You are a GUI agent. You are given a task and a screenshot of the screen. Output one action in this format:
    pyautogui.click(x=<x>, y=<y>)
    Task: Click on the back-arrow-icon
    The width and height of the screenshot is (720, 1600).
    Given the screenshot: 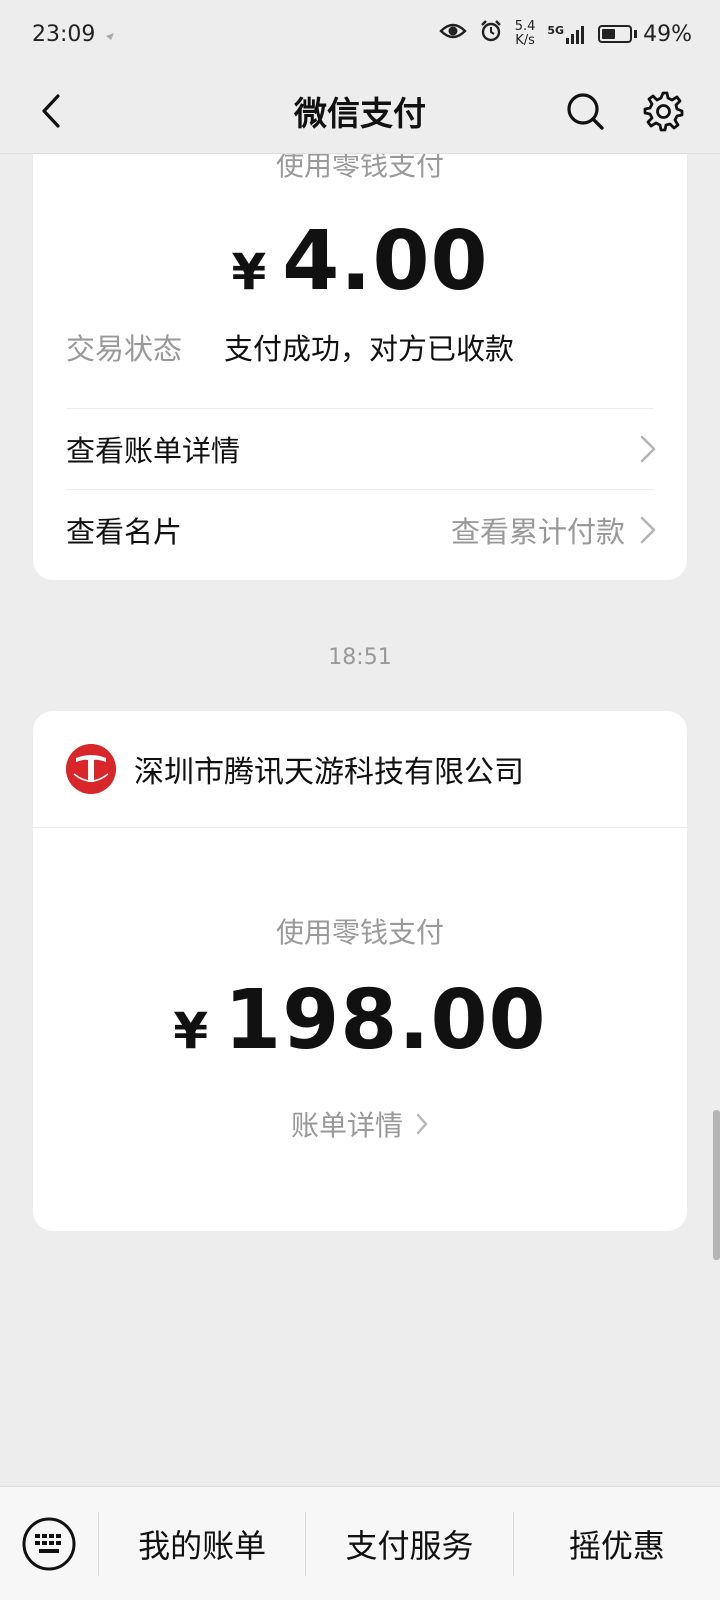 What is the action you would take?
    pyautogui.click(x=51, y=111)
    